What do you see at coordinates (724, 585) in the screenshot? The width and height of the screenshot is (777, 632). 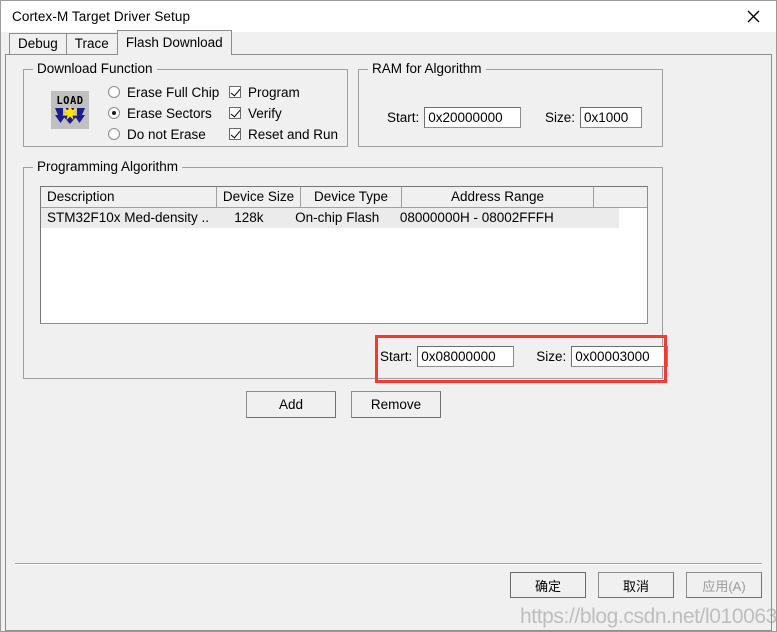 I see `apply-button: 应用(A)` at bounding box center [724, 585].